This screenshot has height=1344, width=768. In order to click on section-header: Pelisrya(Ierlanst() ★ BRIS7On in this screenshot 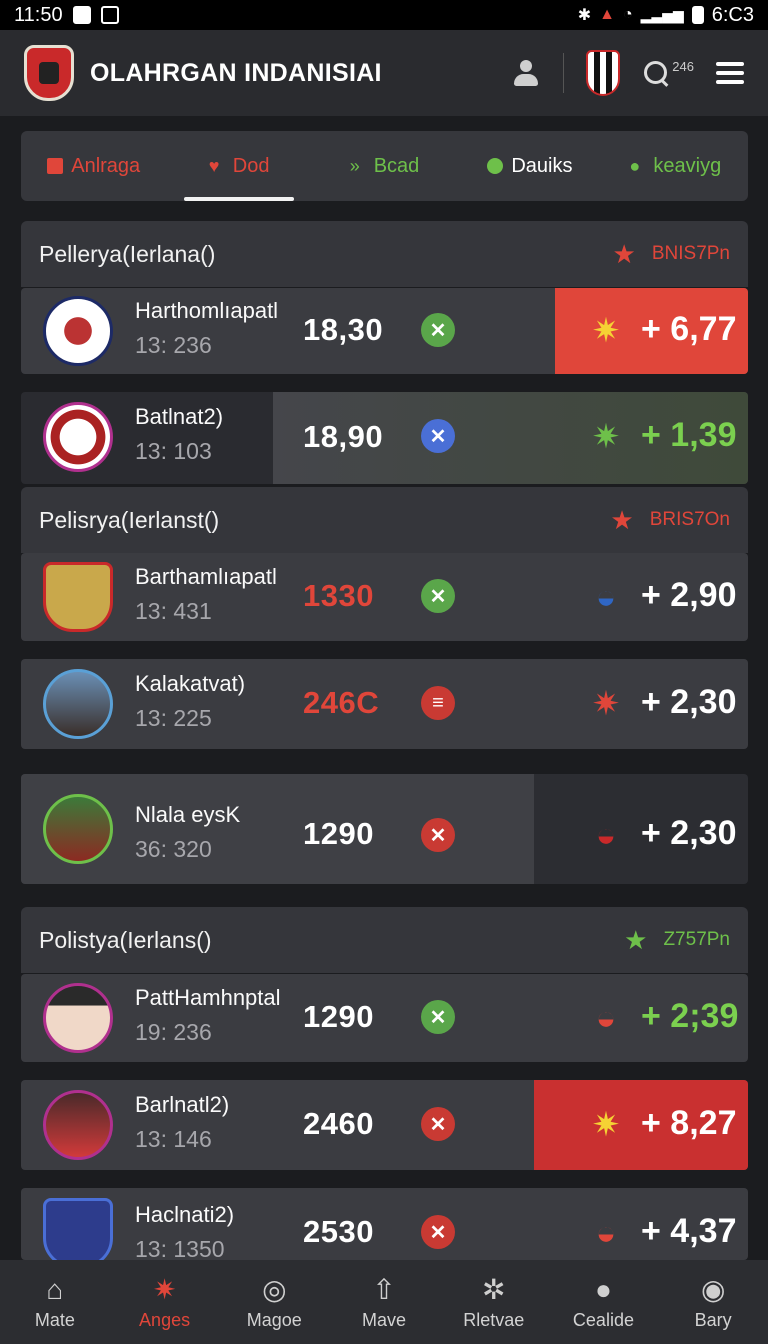, I will do `click(384, 520)`.